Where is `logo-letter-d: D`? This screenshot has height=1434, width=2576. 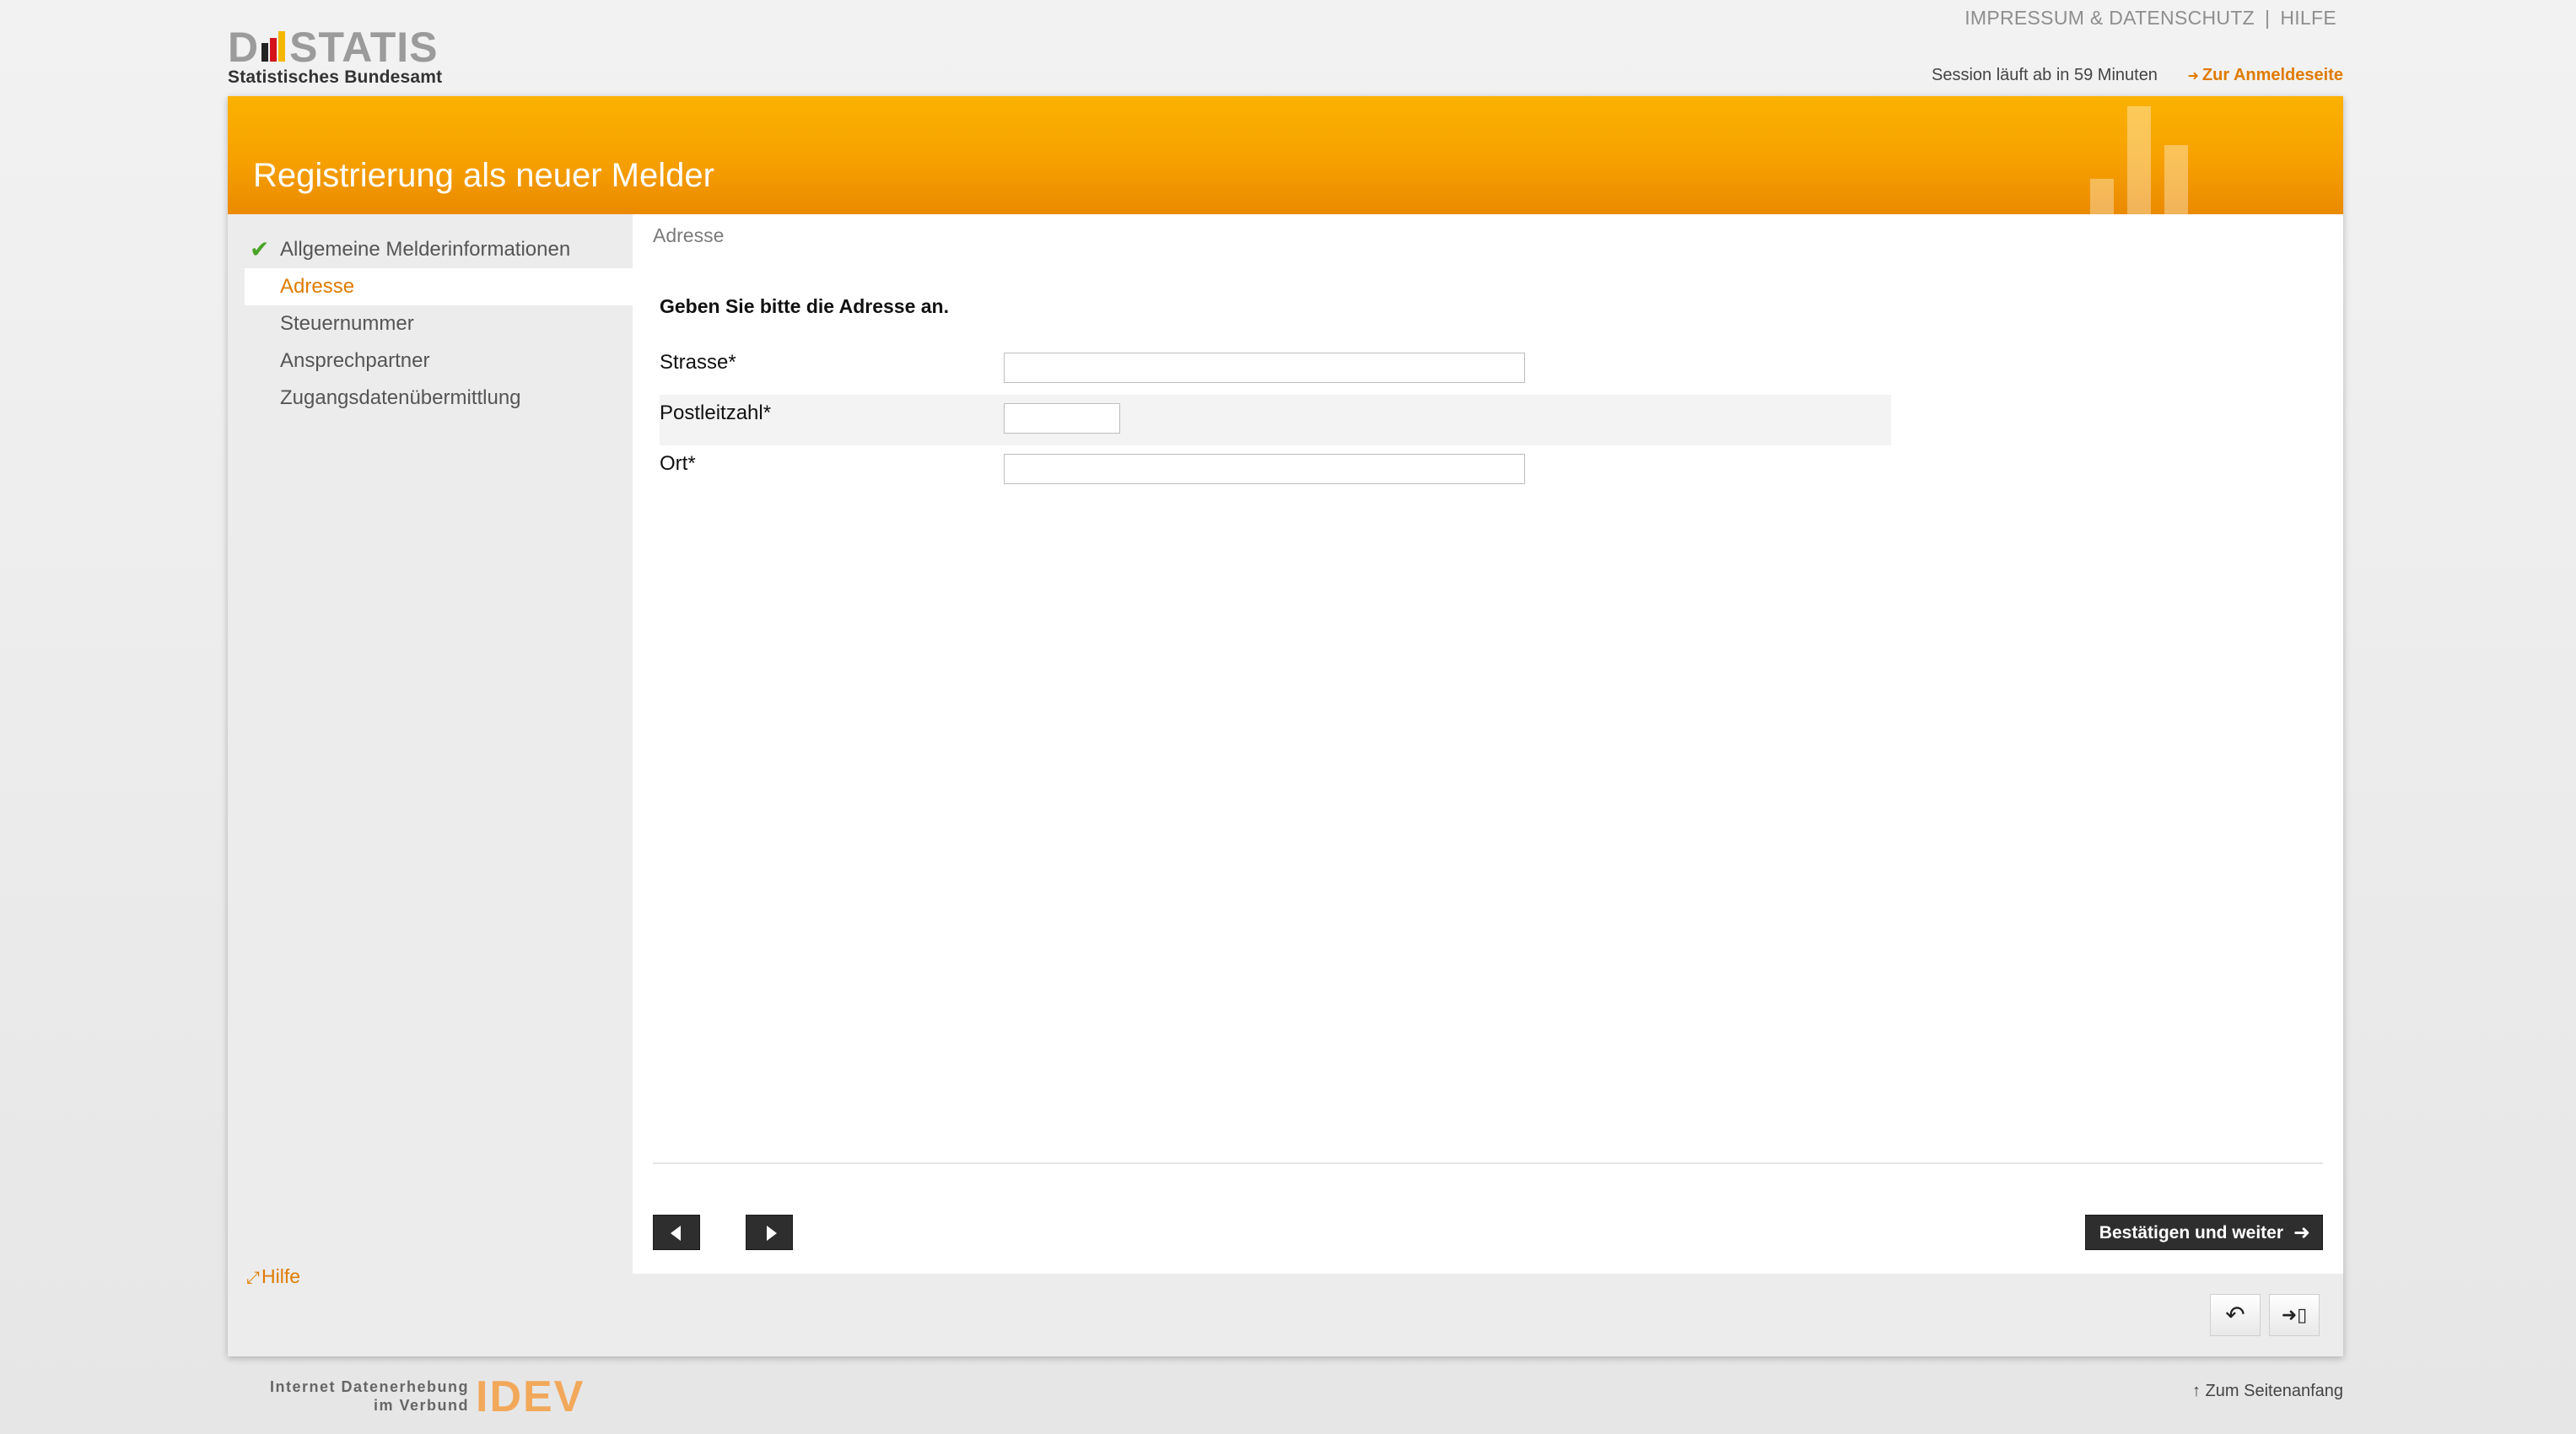
logo-letter-d: D is located at coordinates (244, 47).